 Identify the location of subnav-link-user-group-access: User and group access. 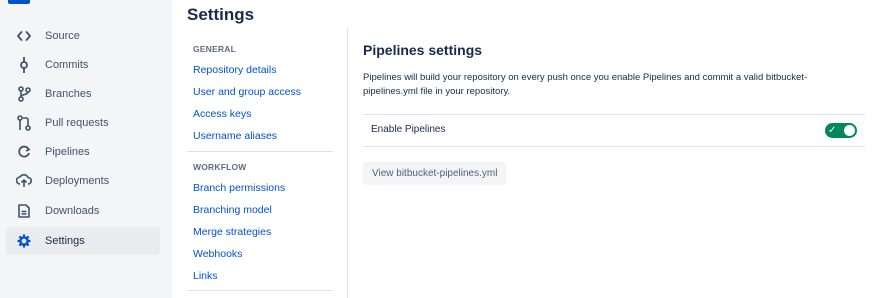
(247, 92).